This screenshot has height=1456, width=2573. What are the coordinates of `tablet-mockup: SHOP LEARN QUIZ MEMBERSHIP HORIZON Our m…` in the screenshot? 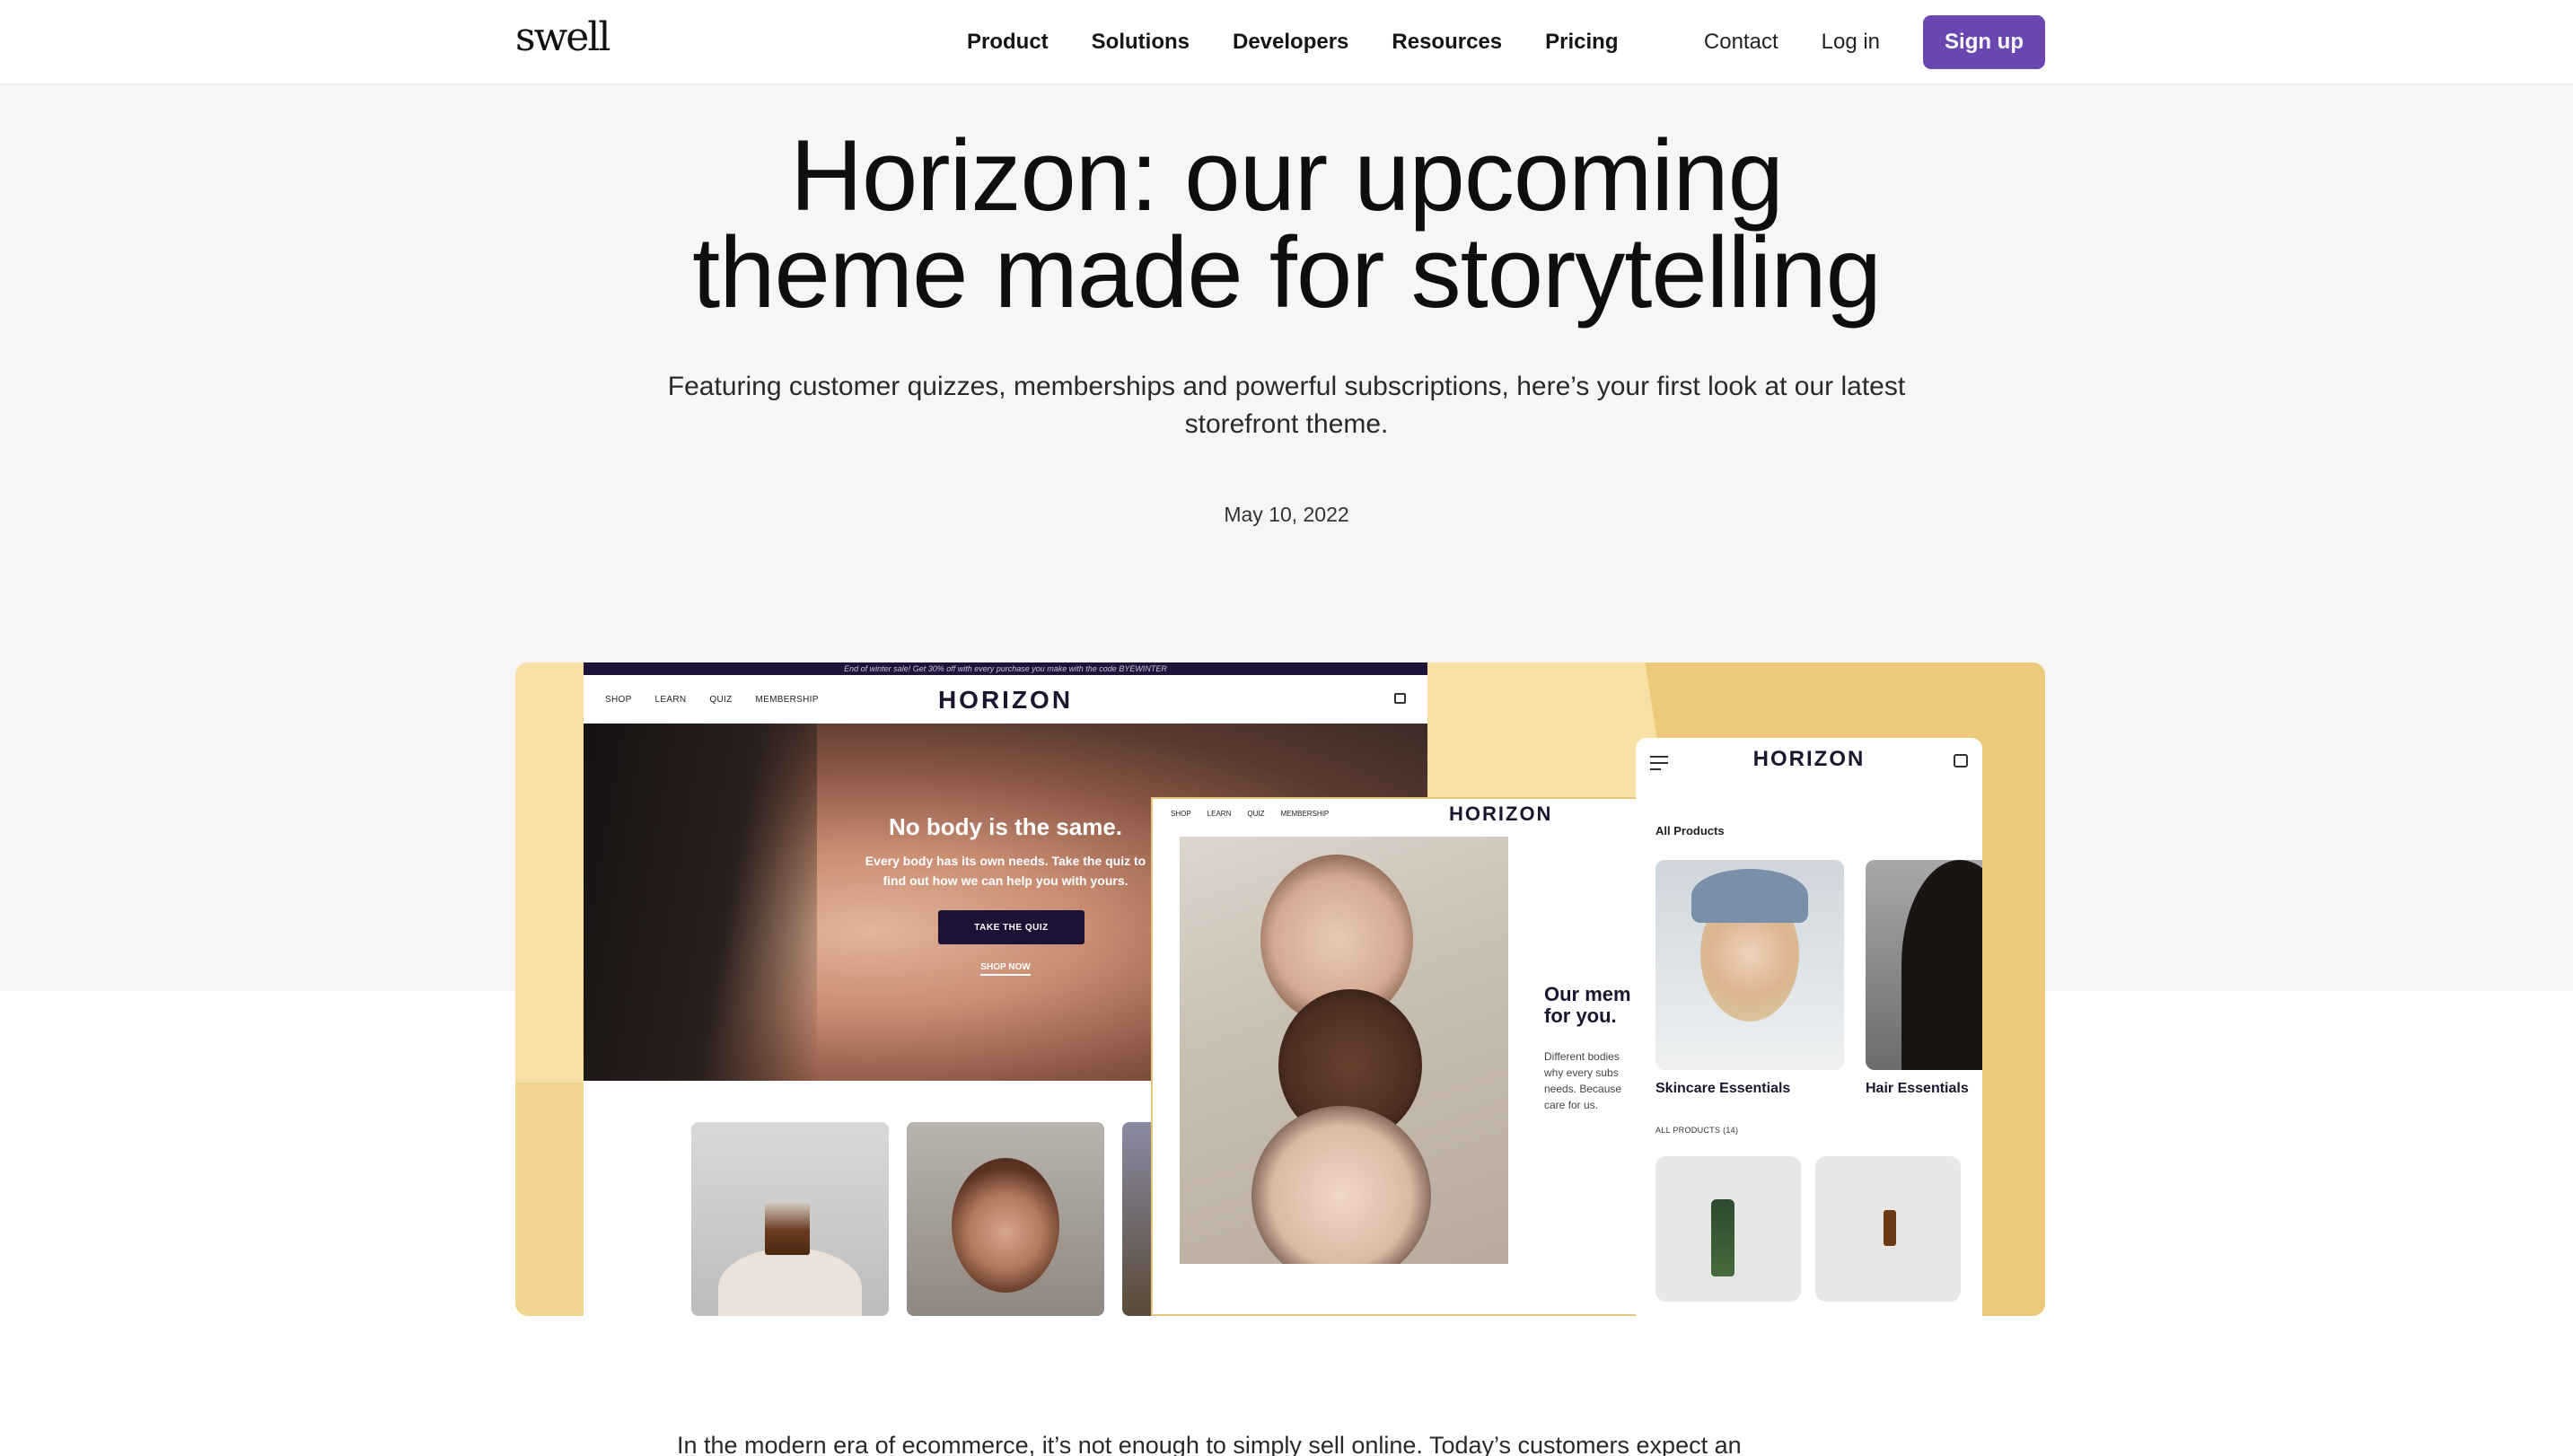 It's located at (1420, 1056).